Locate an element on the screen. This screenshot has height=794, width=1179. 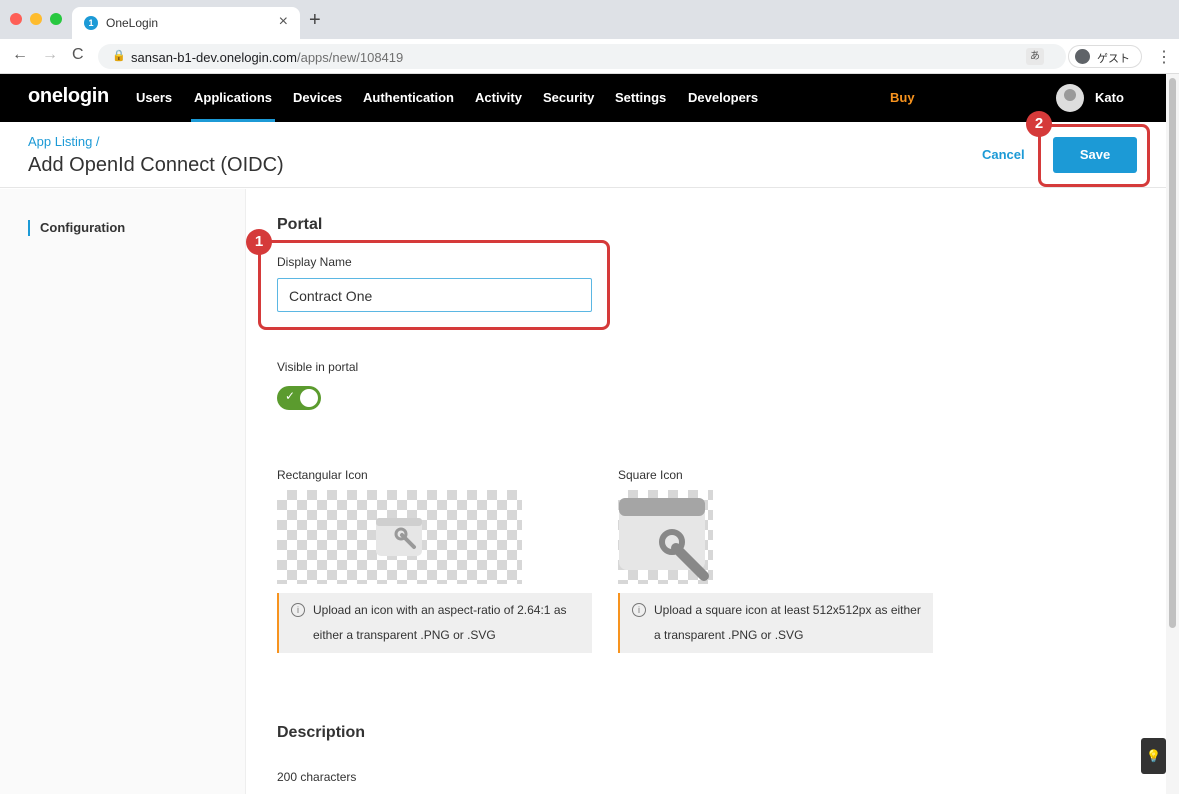
page-scrollbar is located at coordinates (1172, 434).